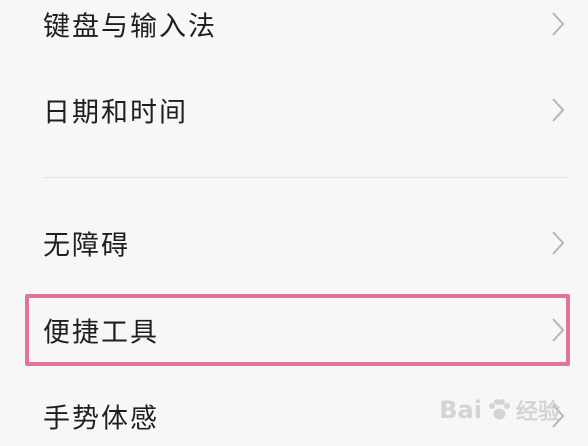  Describe the element at coordinates (101, 333) in the screenshot. I see `settings-item-label: 便捷工具` at that location.